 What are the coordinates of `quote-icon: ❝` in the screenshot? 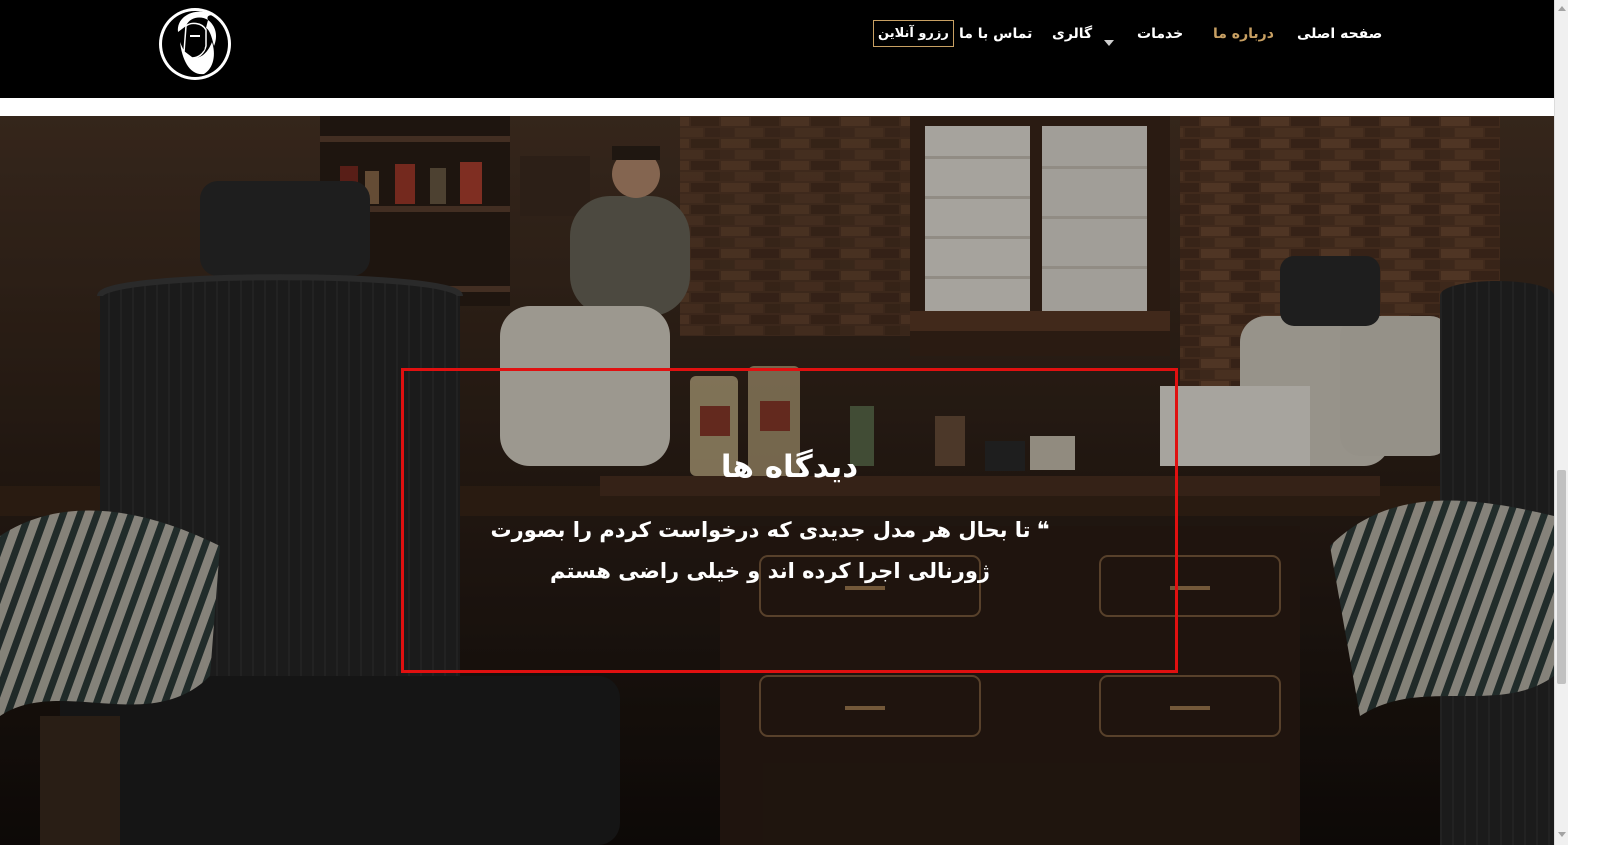 It's located at (1043, 530).